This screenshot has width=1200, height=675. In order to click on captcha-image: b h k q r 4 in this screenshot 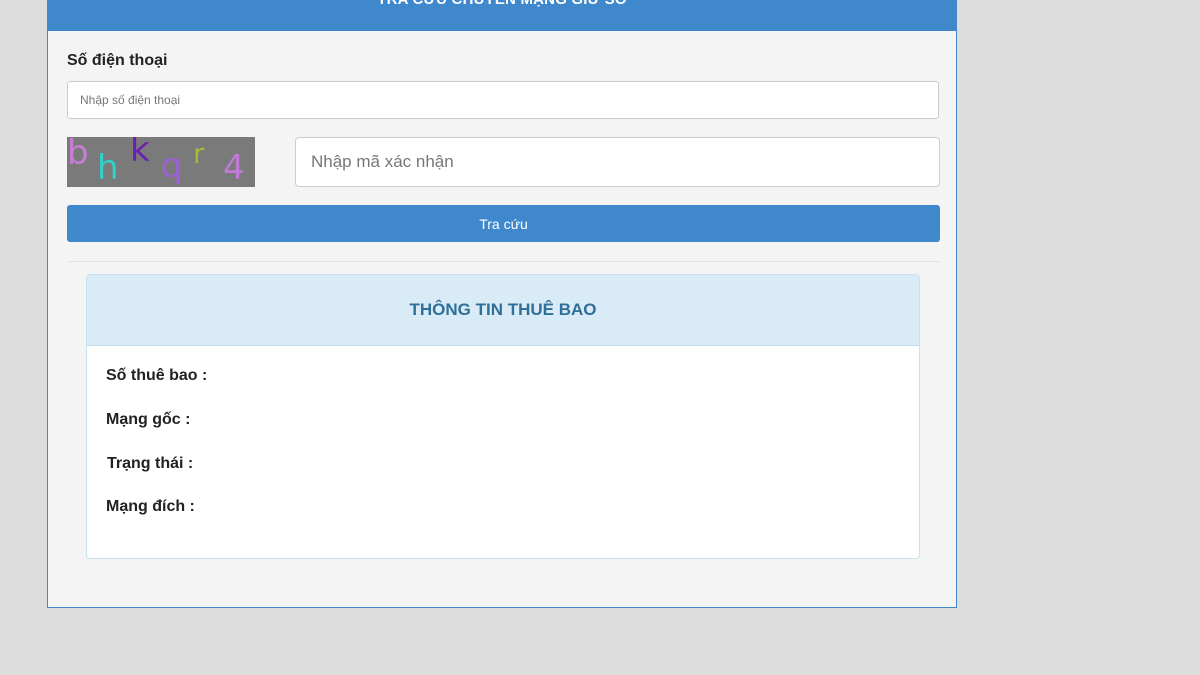, I will do `click(161, 162)`.